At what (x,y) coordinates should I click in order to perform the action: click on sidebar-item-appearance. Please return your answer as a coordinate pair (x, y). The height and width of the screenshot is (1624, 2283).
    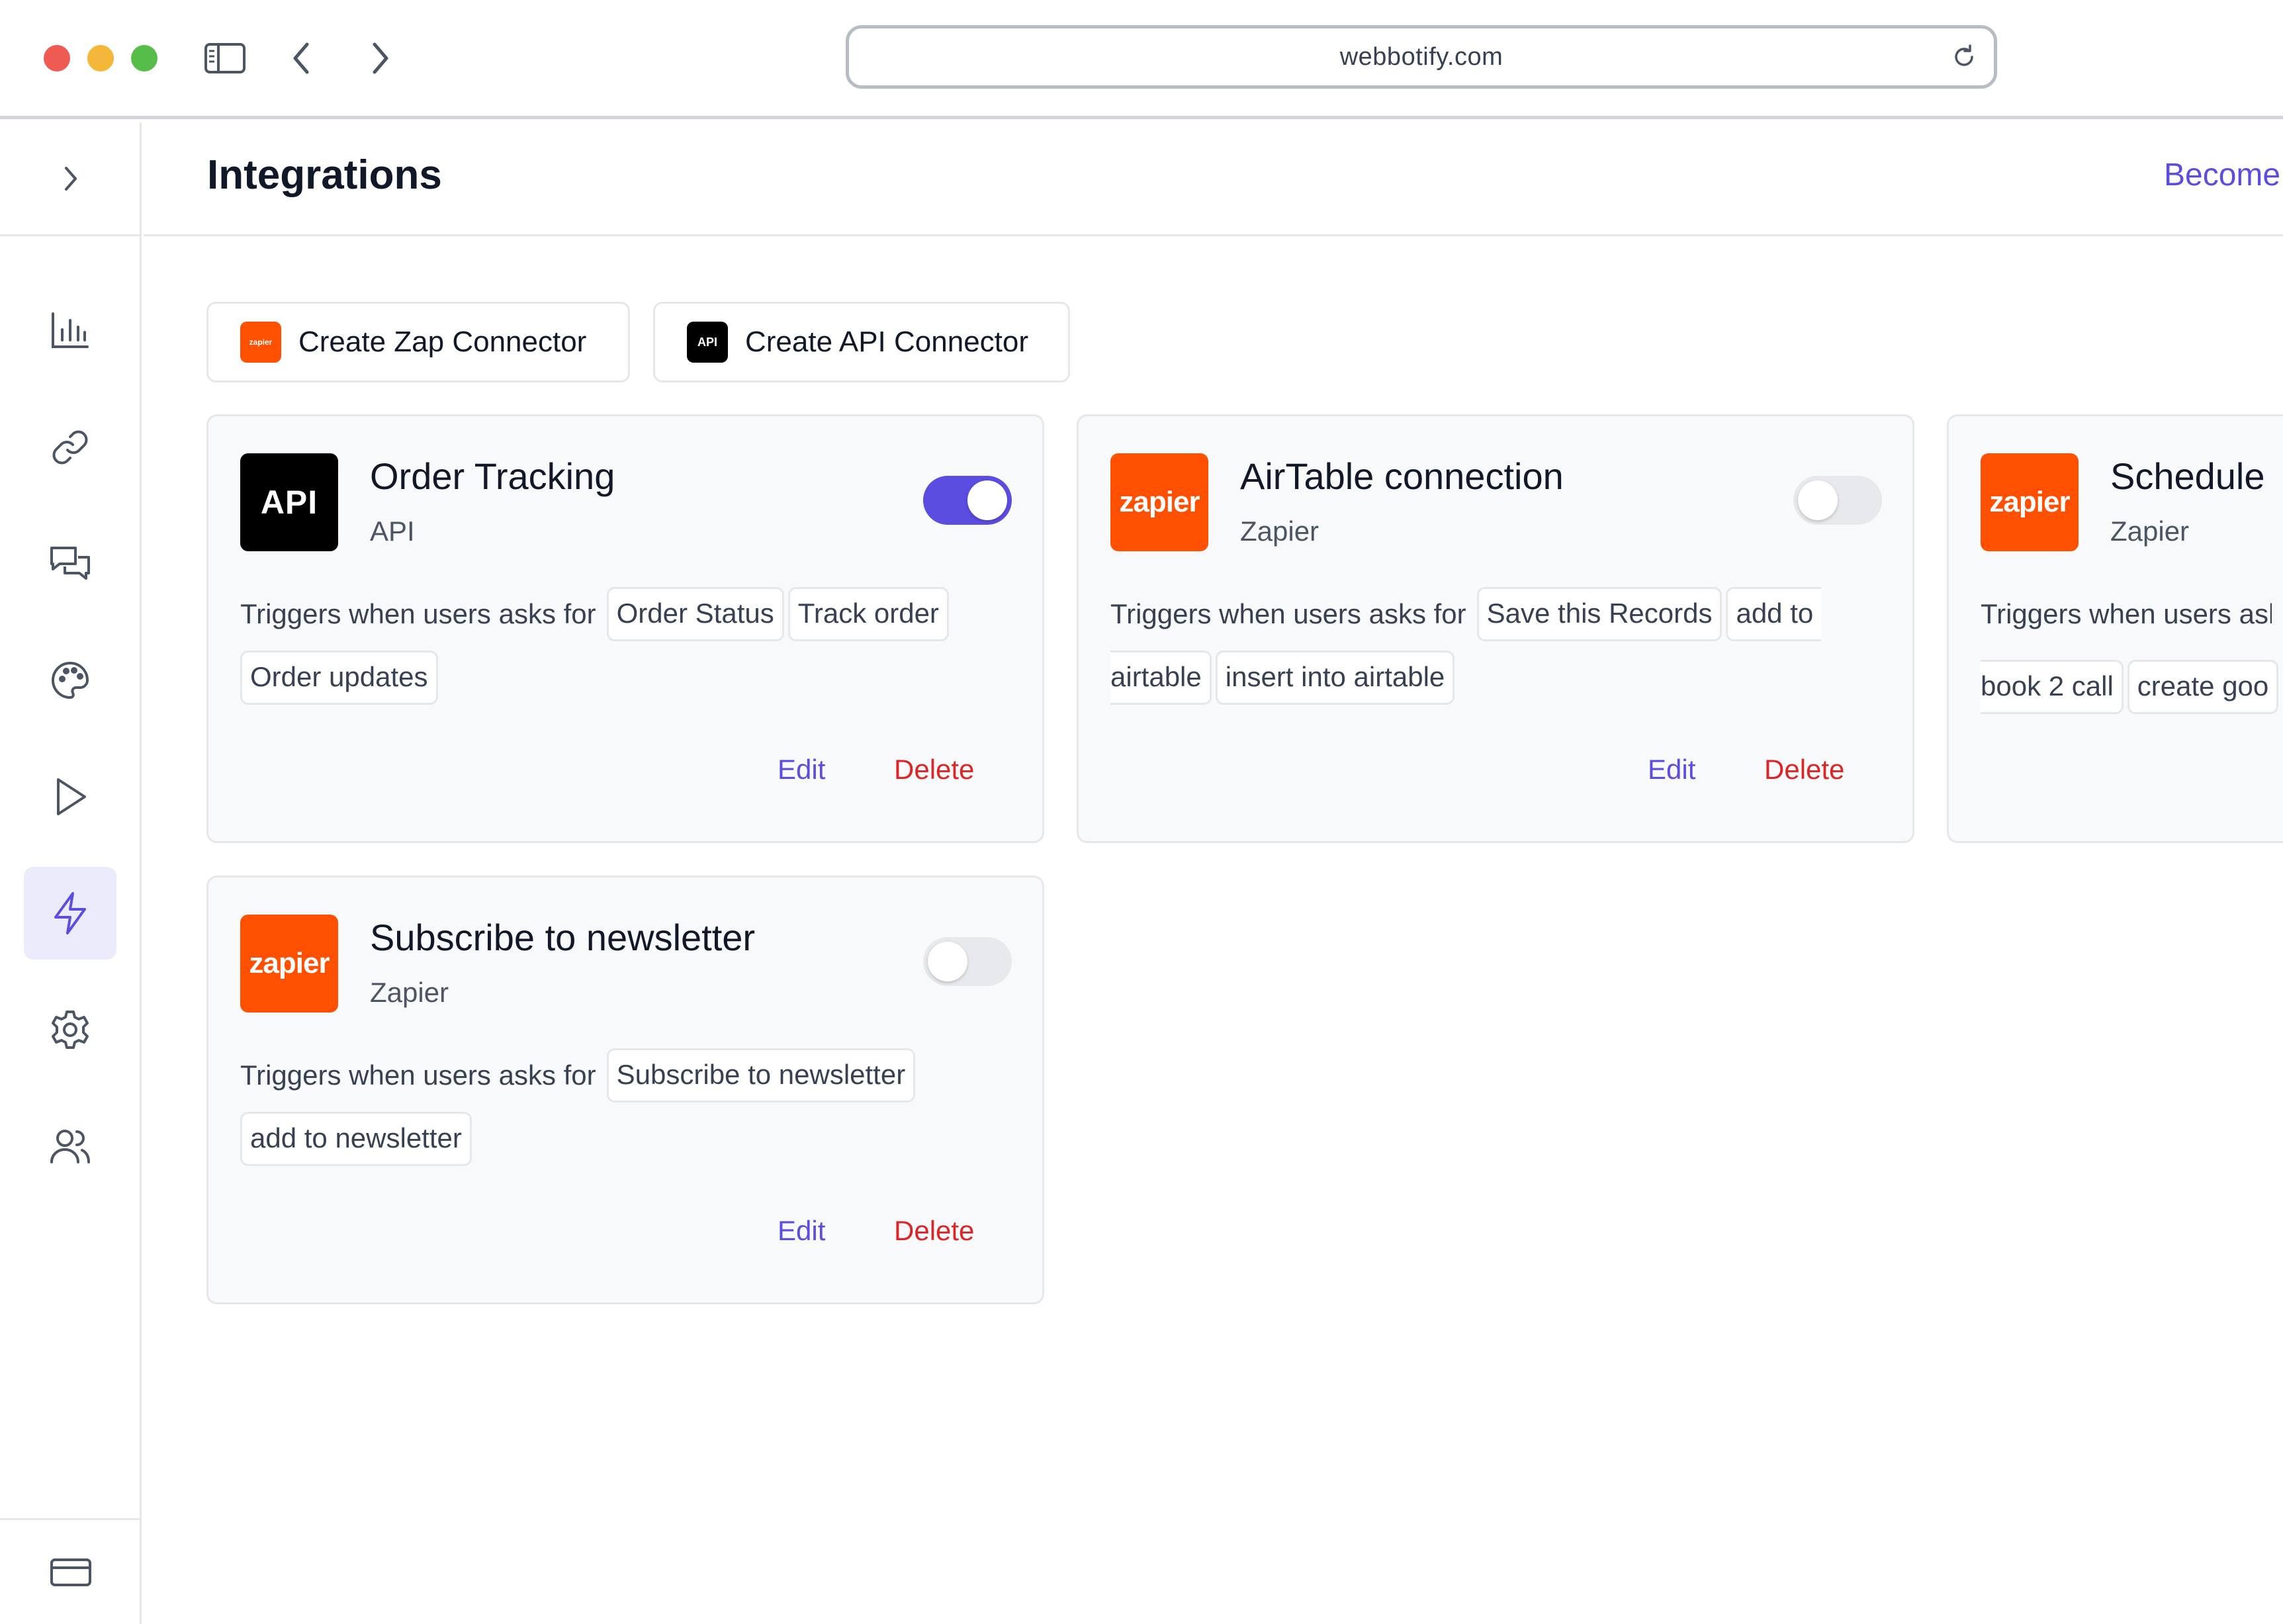
    Looking at the image, I should click on (70, 681).